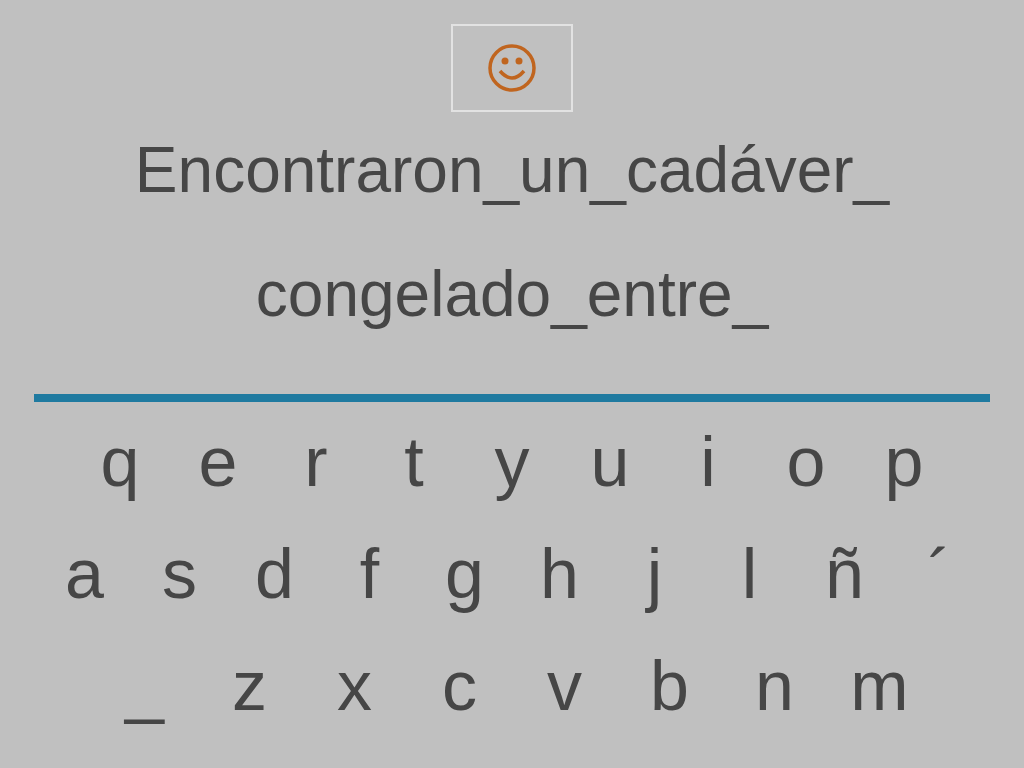  What do you see at coordinates (512, 170) in the screenshot?
I see `sentence-text: Encontraron_un_cadáver_` at bounding box center [512, 170].